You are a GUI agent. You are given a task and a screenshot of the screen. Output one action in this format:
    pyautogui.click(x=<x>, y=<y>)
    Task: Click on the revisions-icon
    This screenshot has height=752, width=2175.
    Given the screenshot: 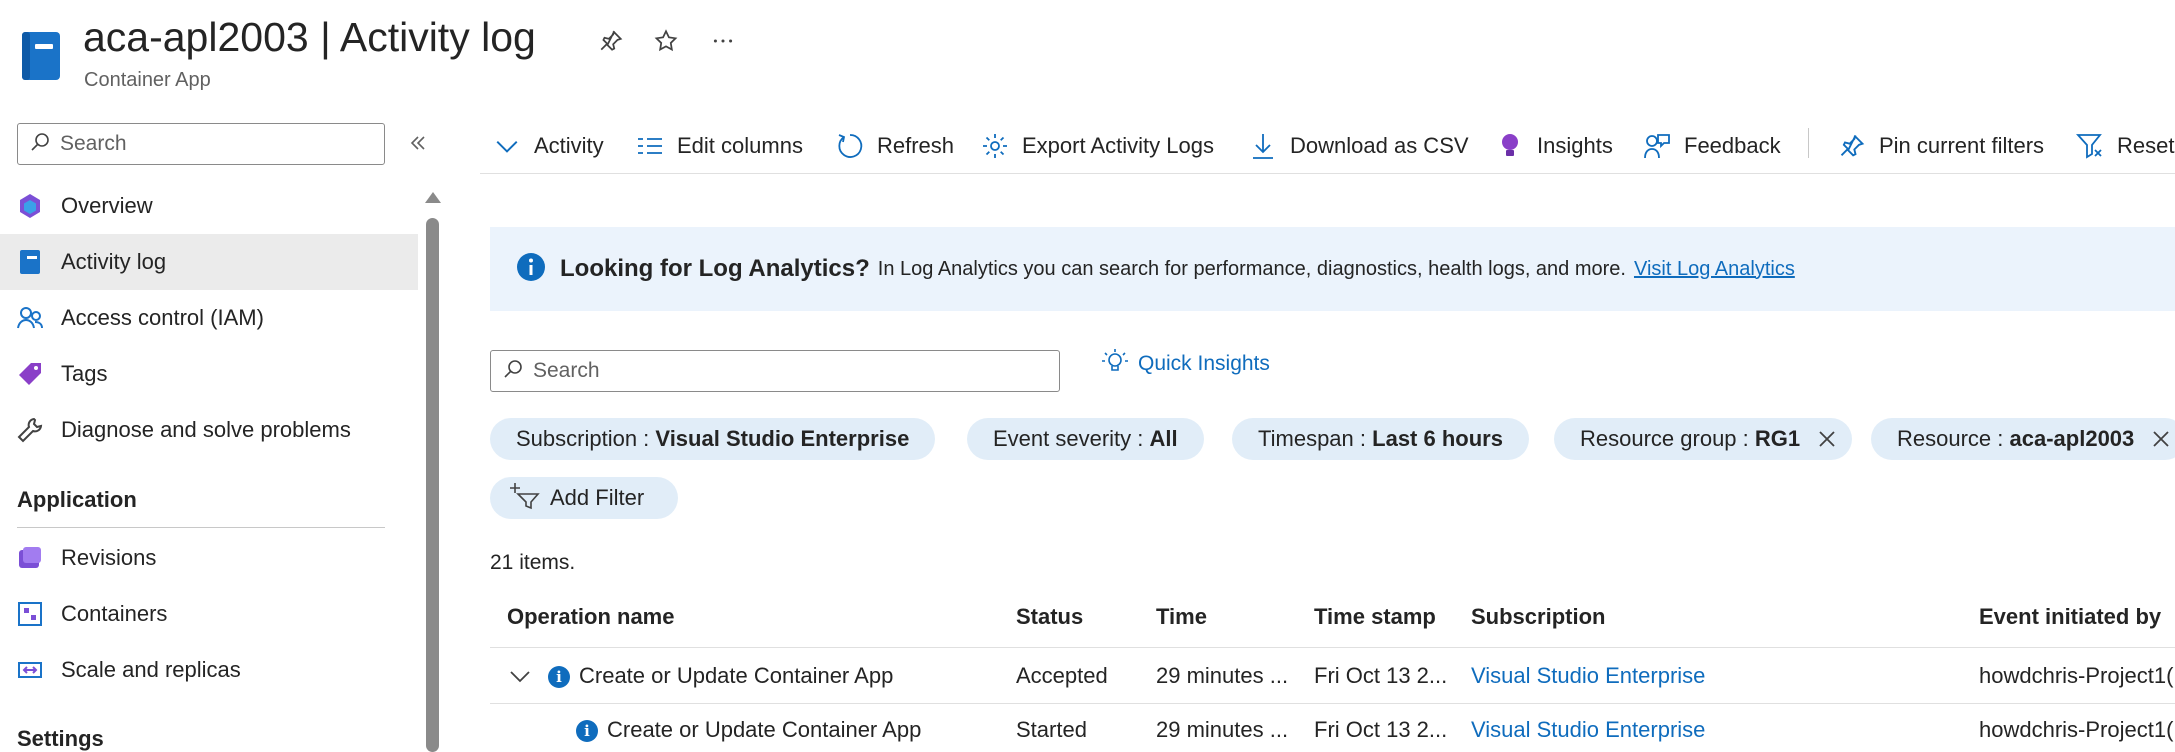 What is the action you would take?
    pyautogui.click(x=30, y=558)
    